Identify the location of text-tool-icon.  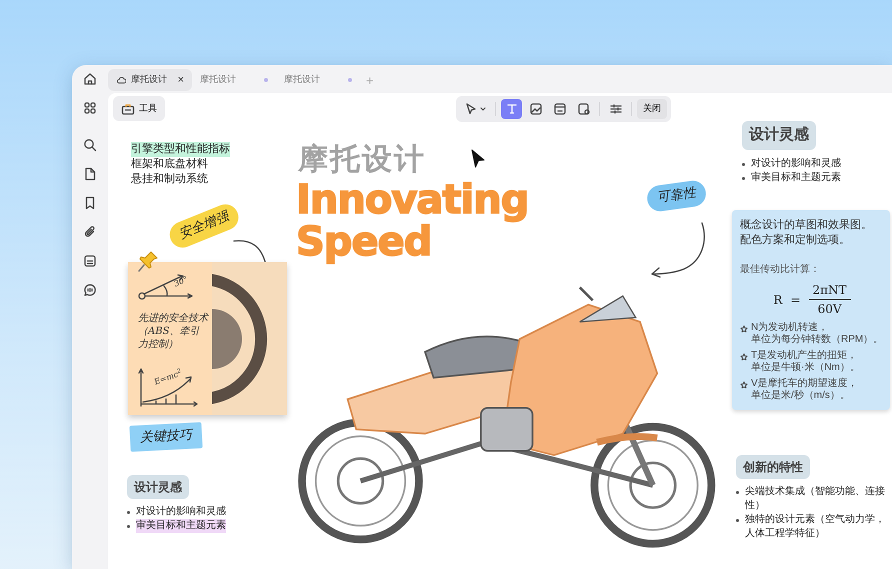
(511, 109).